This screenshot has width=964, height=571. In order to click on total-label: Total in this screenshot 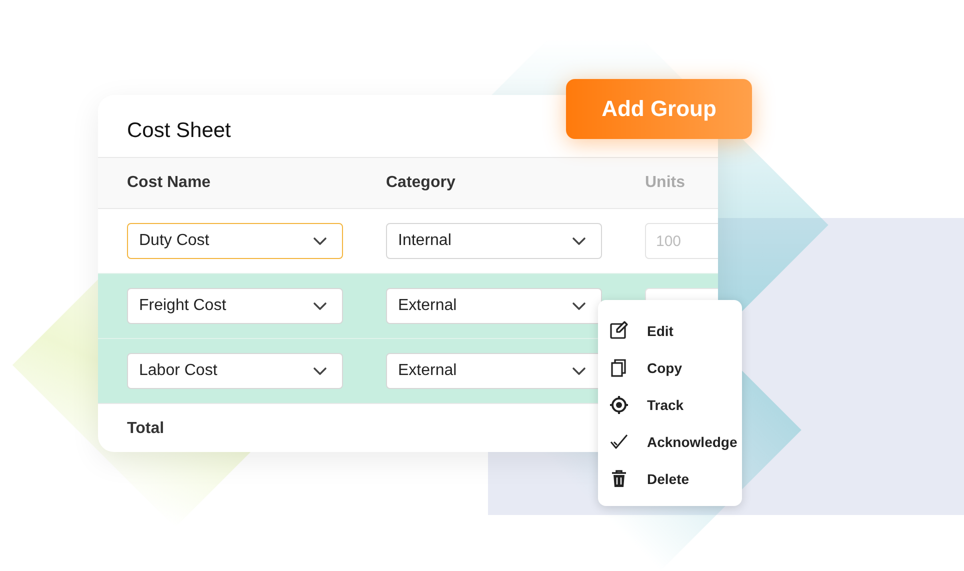, I will do `click(145, 429)`.